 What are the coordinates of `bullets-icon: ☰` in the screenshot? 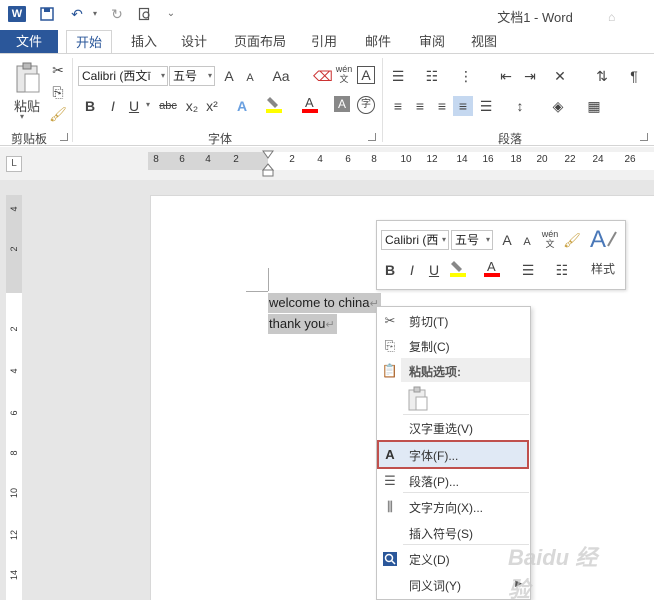 It's located at (398, 76).